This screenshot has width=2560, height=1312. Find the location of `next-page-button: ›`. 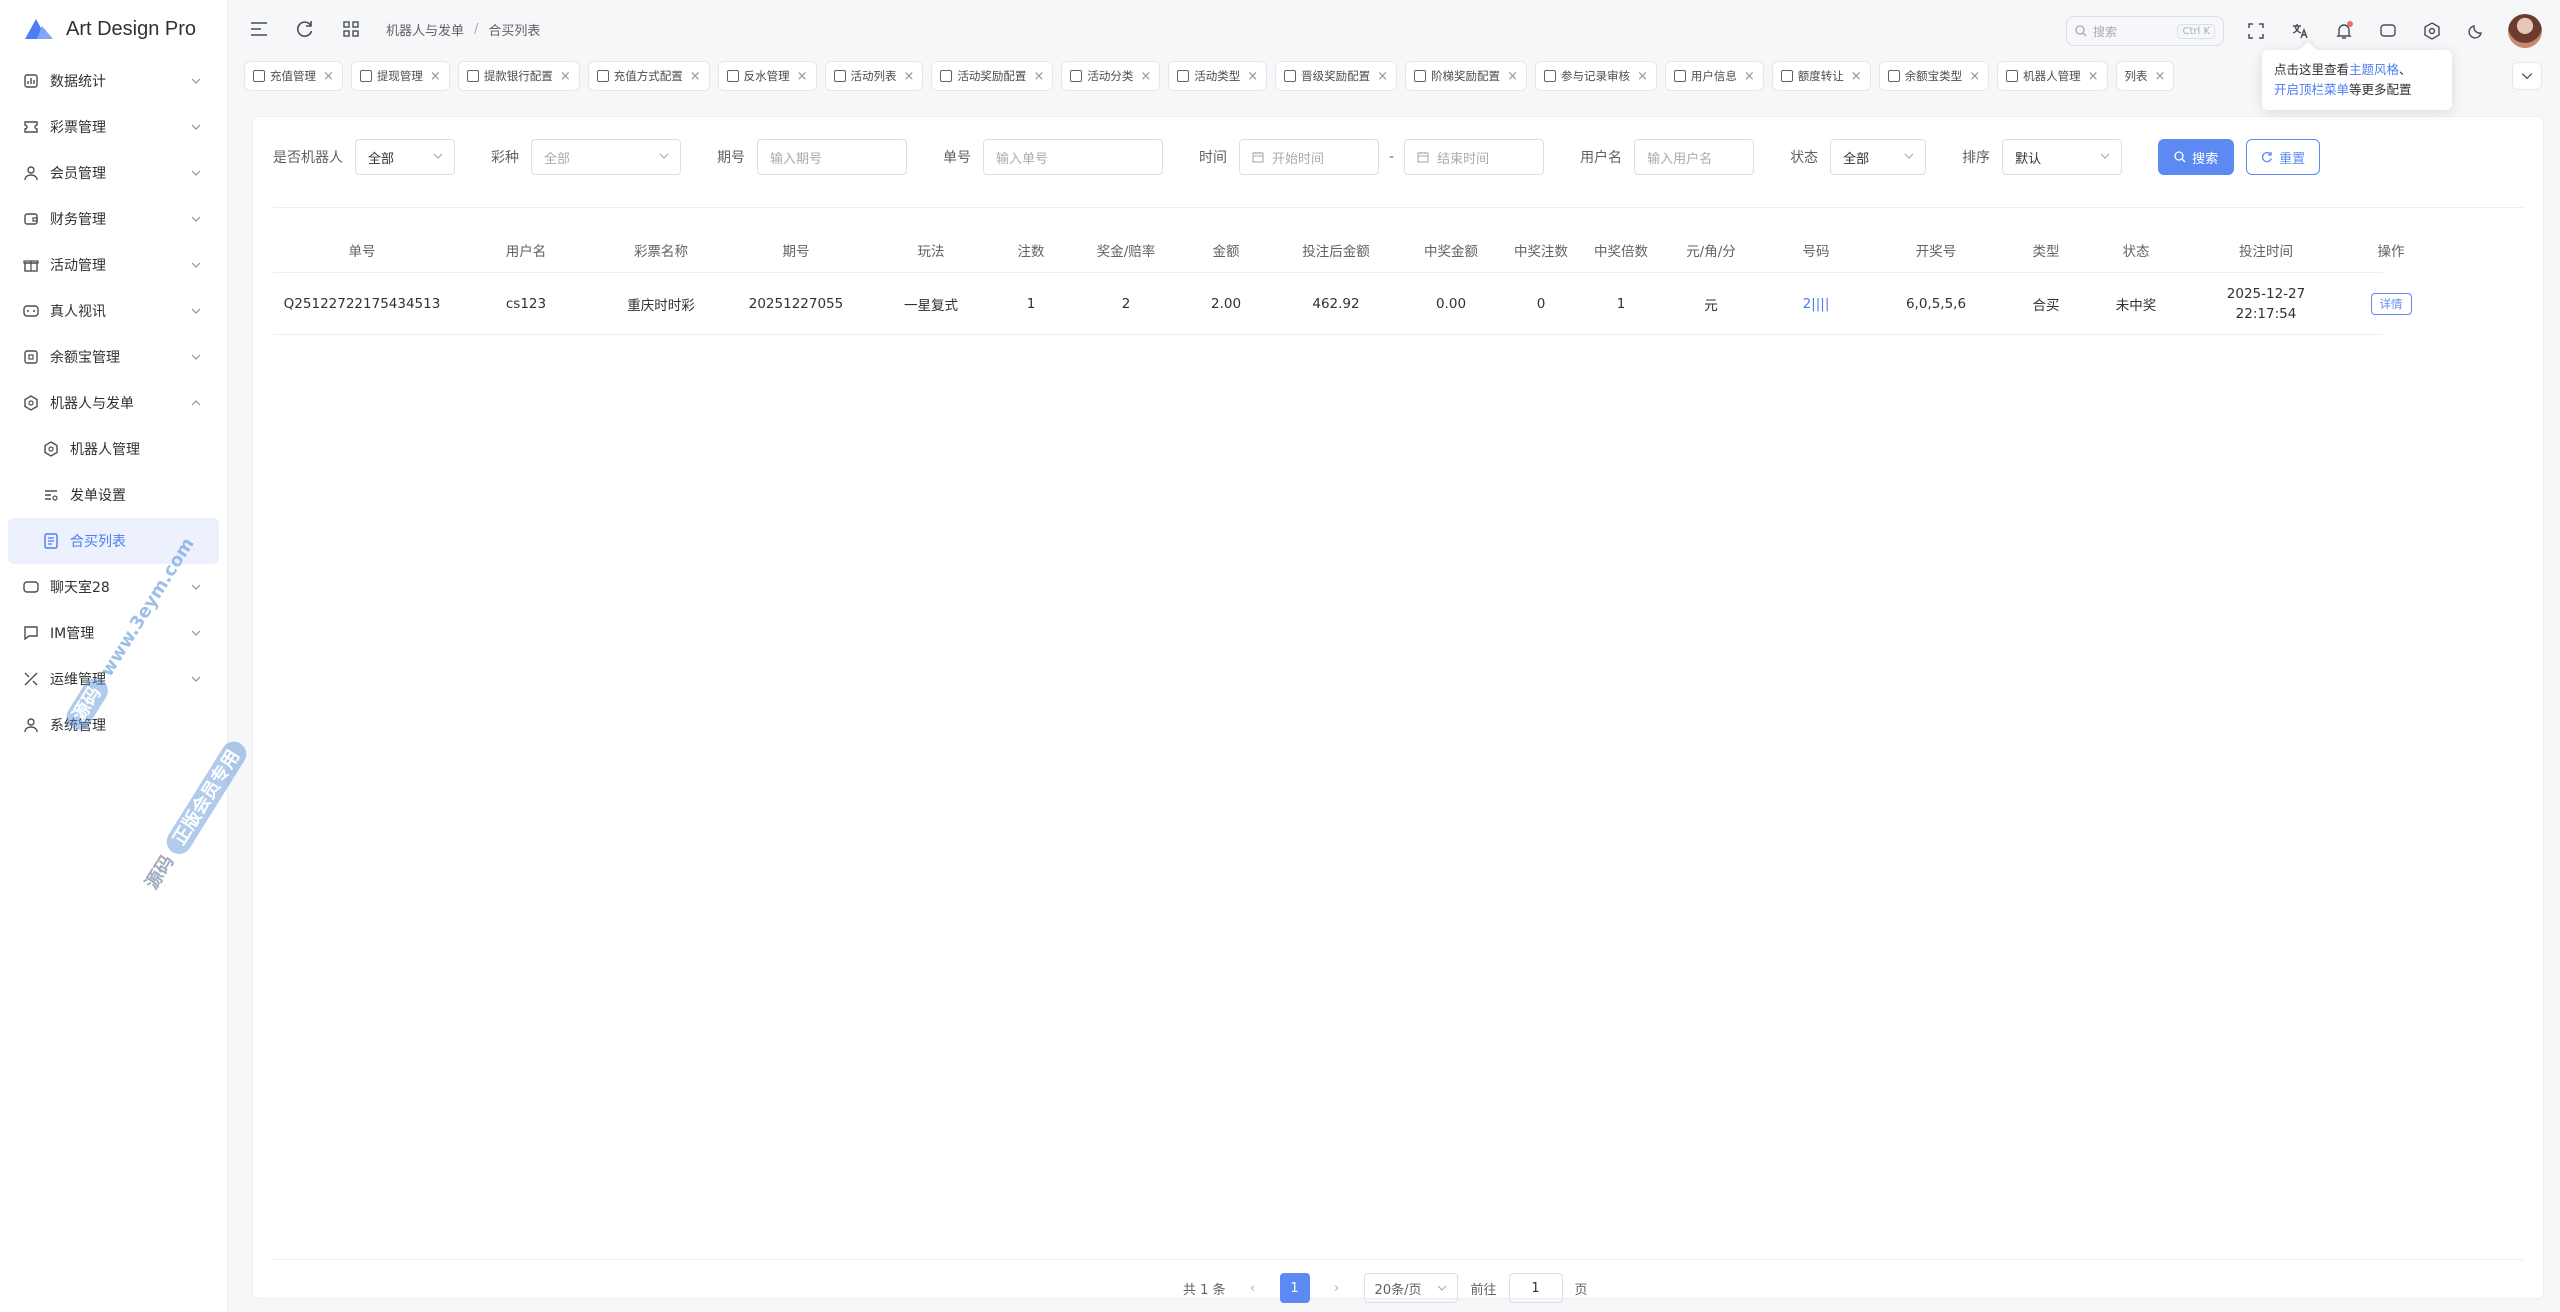

next-page-button: › is located at coordinates (1337, 1288).